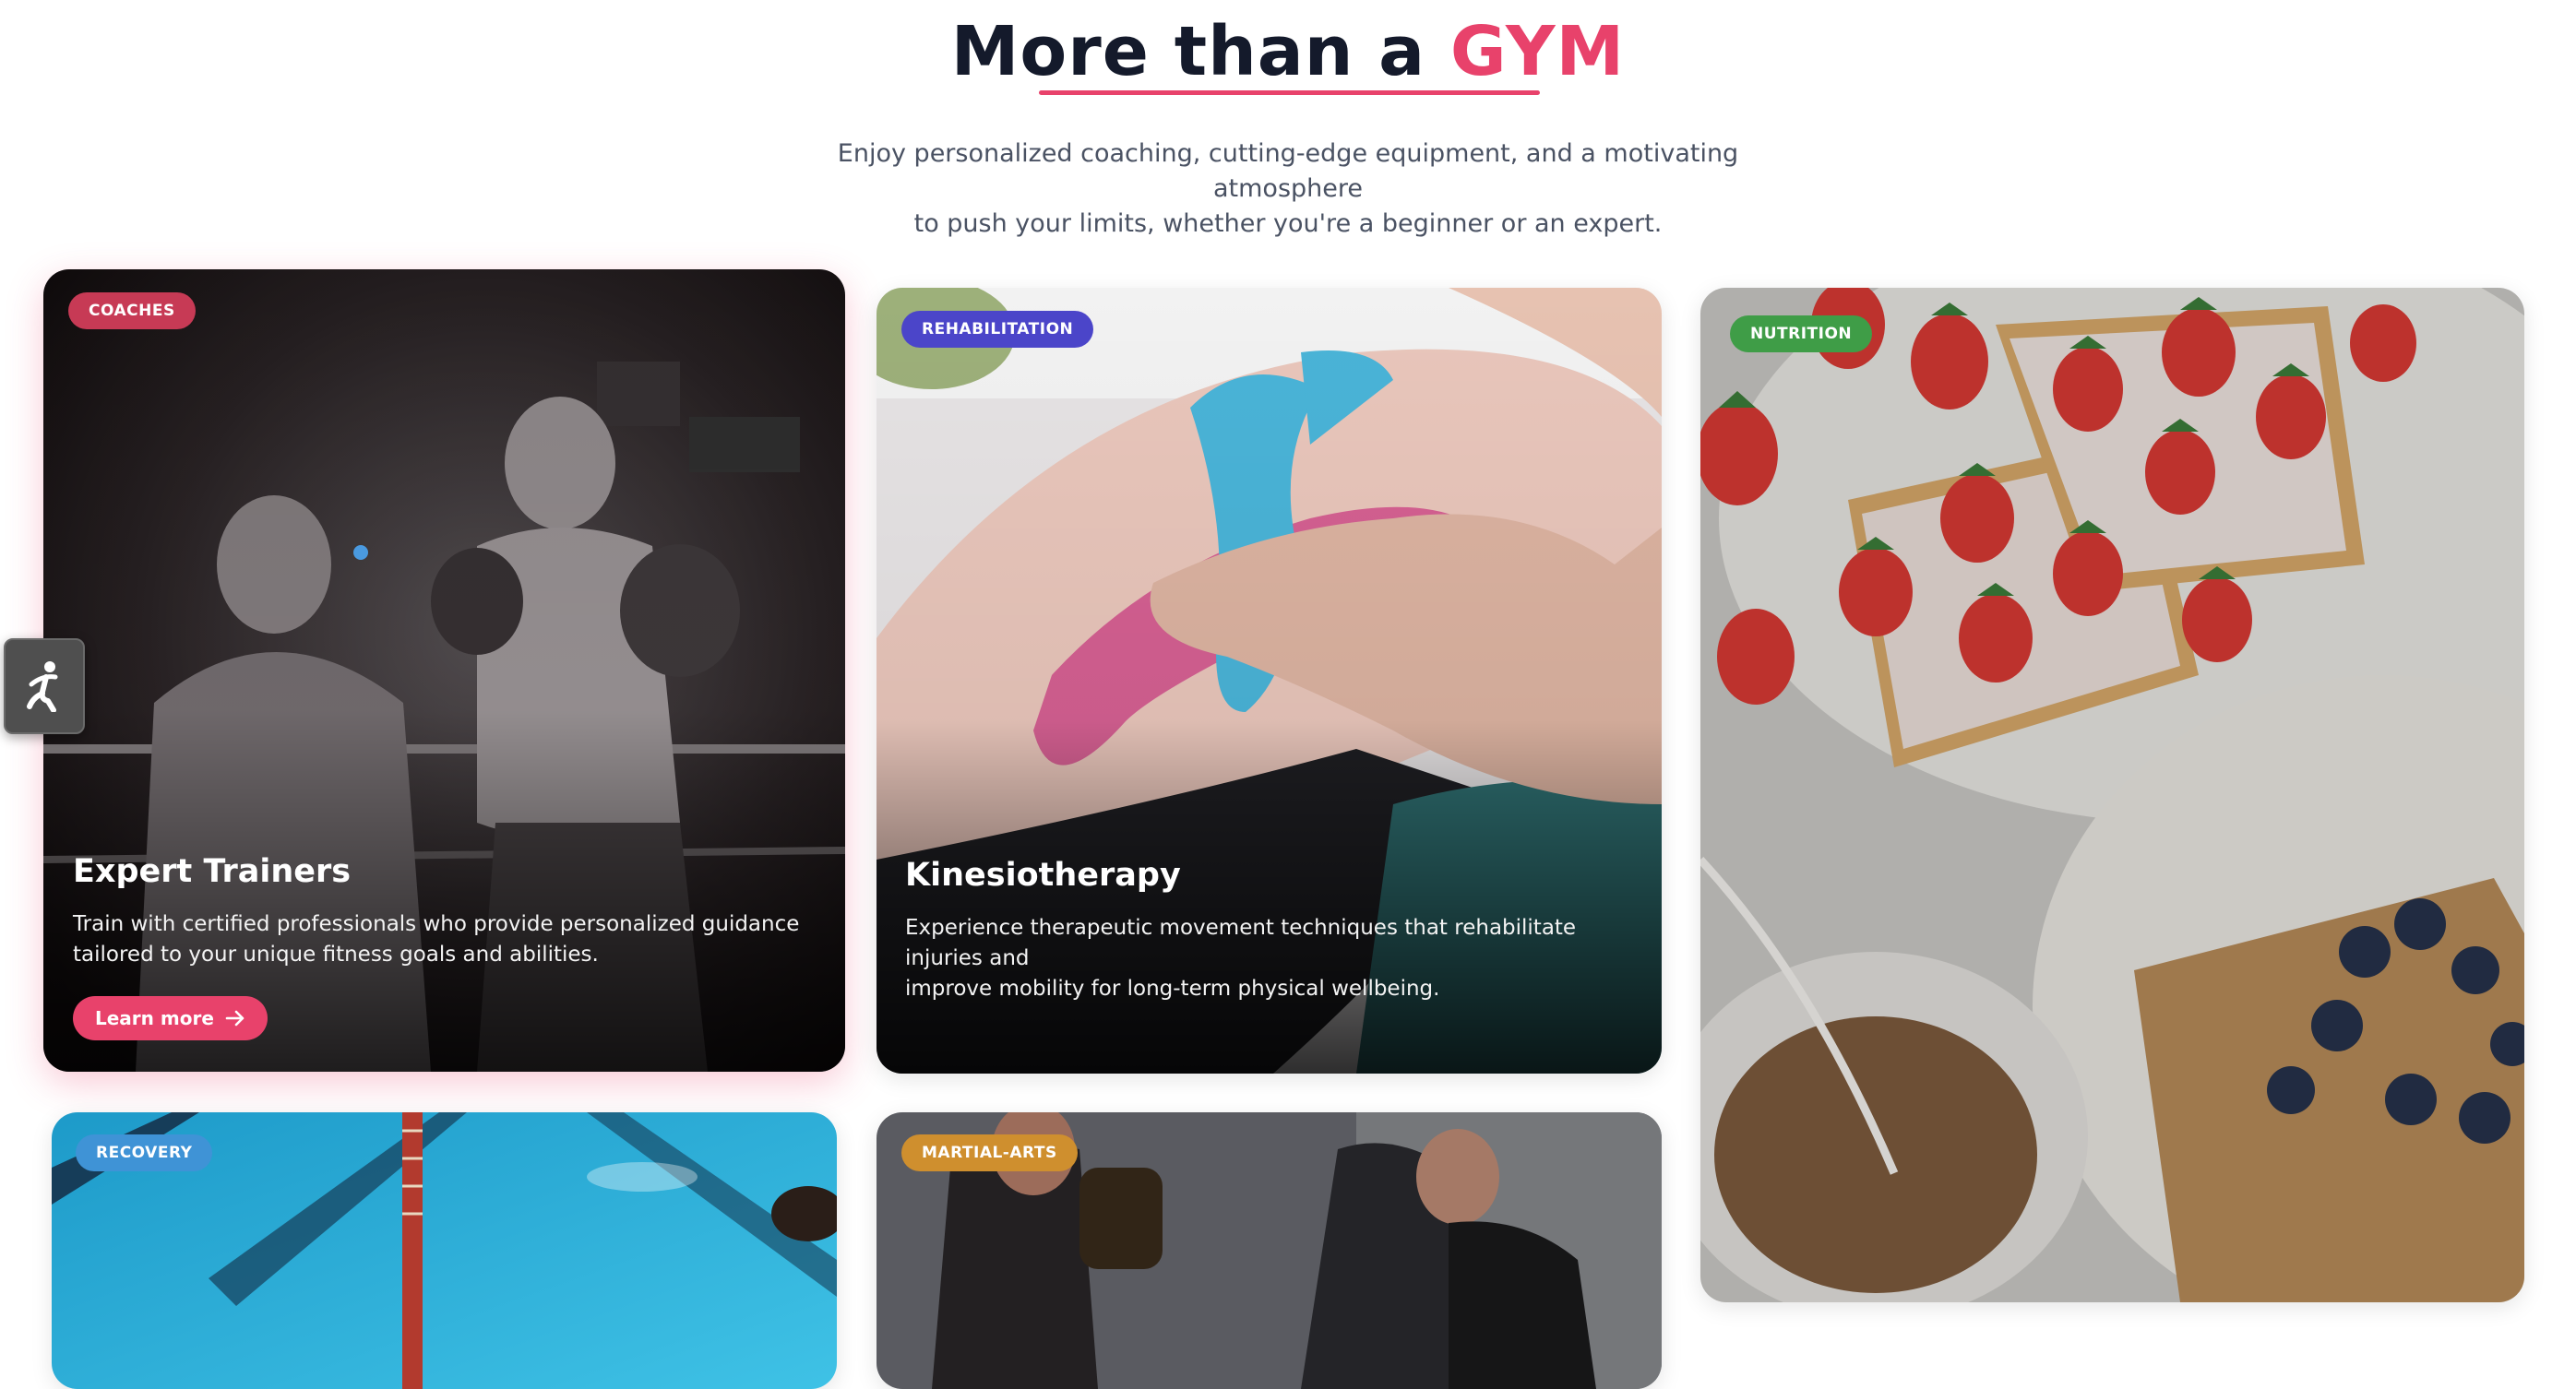 The image size is (2576, 1389). Describe the element at coordinates (1289, 92) in the screenshot. I see `title-underline` at that location.